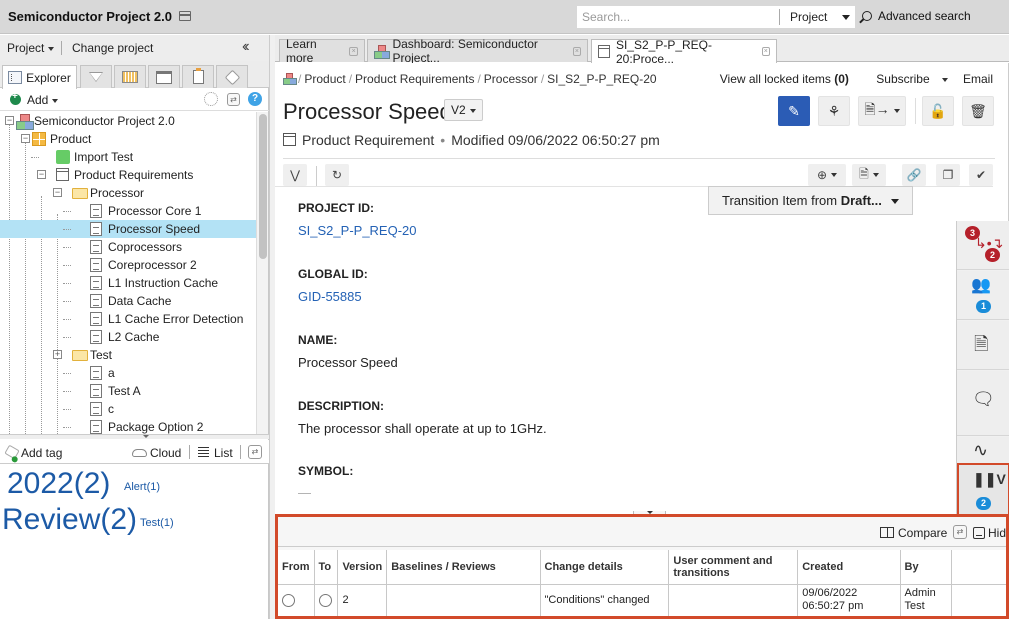 This screenshot has width=1009, height=619. I want to click on link-button: 🔗, so click(914, 175).